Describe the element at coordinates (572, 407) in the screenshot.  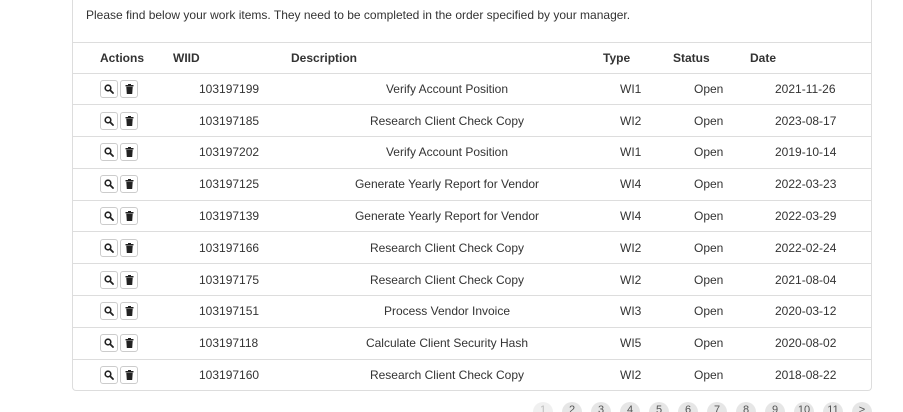
I see `page-button: 2` at that location.